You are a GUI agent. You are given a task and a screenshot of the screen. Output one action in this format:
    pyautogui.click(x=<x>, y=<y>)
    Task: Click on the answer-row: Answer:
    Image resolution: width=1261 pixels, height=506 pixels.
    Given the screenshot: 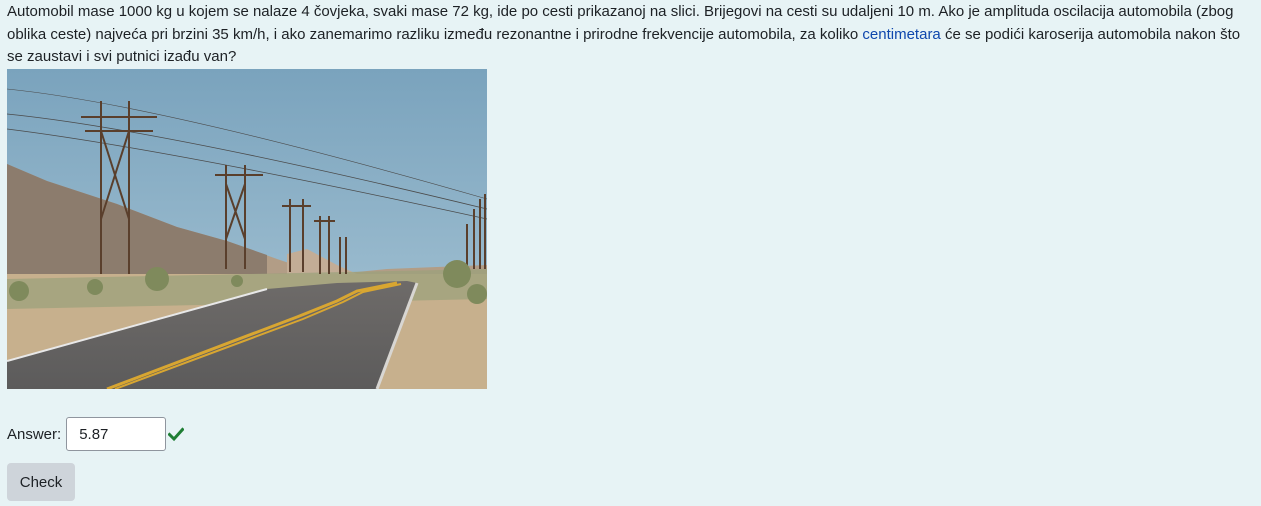 What is the action you would take?
    pyautogui.click(x=96, y=434)
    